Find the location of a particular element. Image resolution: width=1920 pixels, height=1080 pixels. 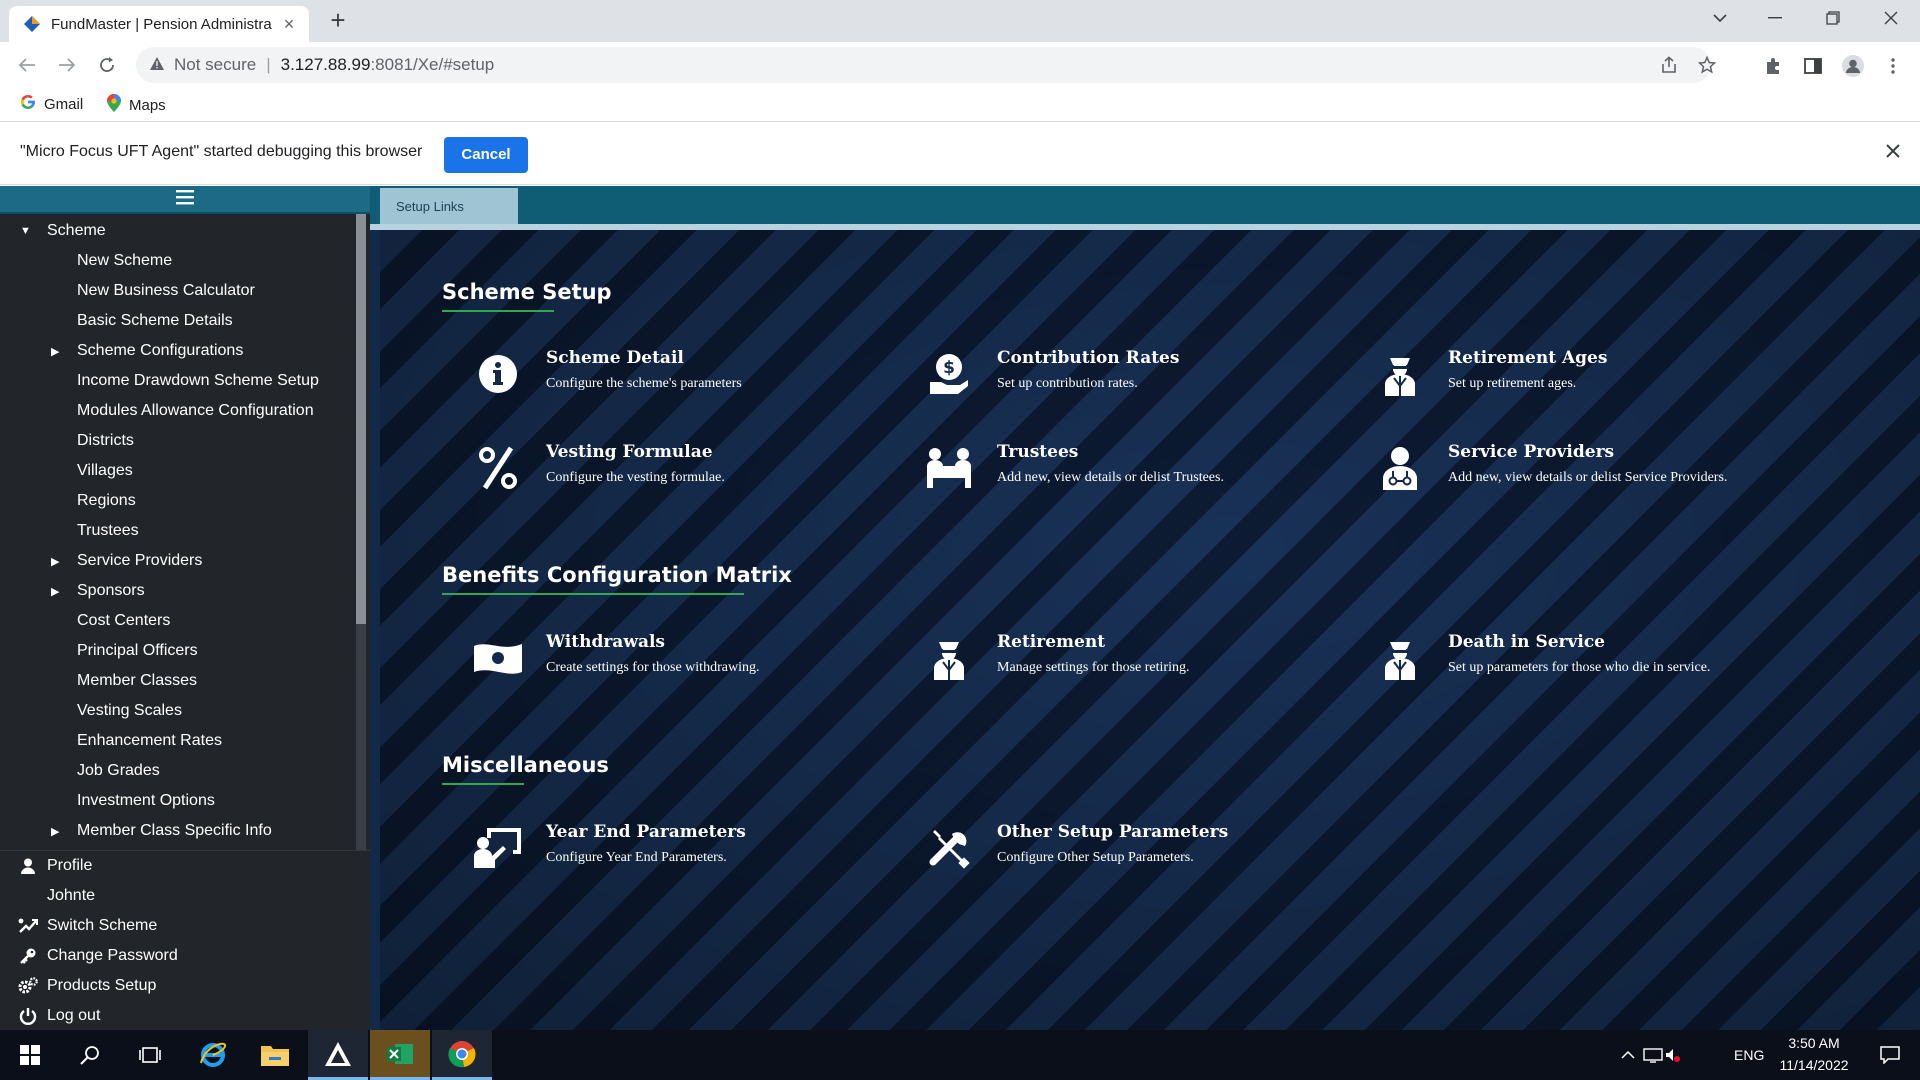

close-tab-icon: × is located at coordinates (289, 24).